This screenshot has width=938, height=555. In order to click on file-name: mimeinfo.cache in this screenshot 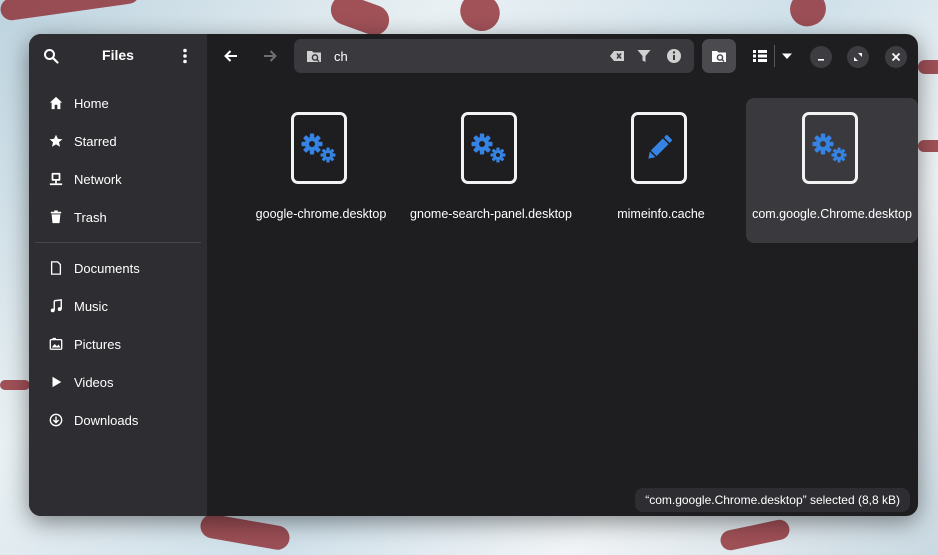, I will do `click(661, 214)`.